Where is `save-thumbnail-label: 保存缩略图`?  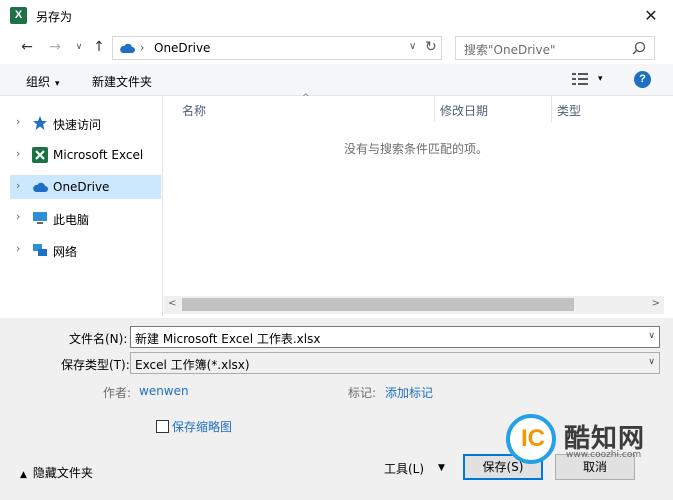 save-thumbnail-label: 保存缩略图 is located at coordinates (202, 426).